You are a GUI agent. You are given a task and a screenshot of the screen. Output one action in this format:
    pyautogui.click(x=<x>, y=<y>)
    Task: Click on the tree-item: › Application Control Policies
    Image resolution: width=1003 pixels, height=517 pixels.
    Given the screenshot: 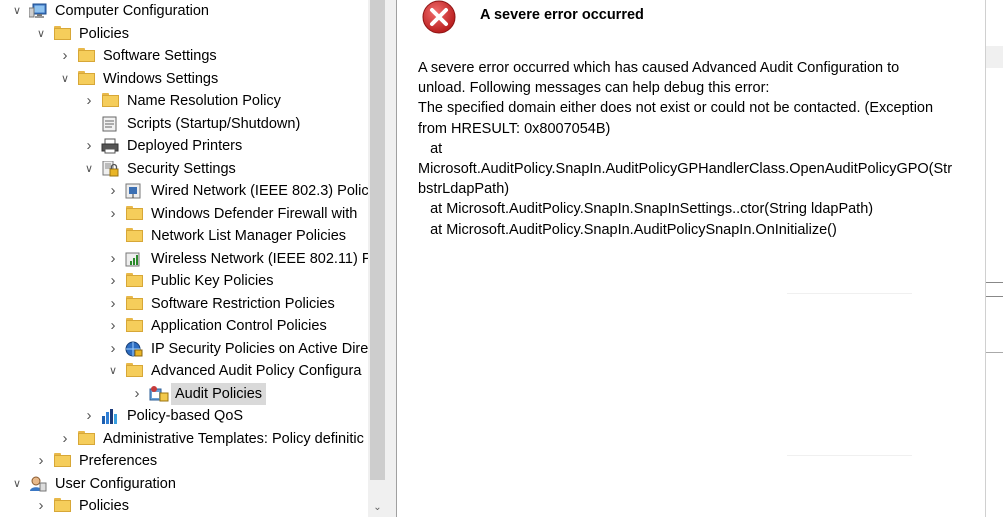 What is the action you would take?
    pyautogui.click(x=184, y=326)
    